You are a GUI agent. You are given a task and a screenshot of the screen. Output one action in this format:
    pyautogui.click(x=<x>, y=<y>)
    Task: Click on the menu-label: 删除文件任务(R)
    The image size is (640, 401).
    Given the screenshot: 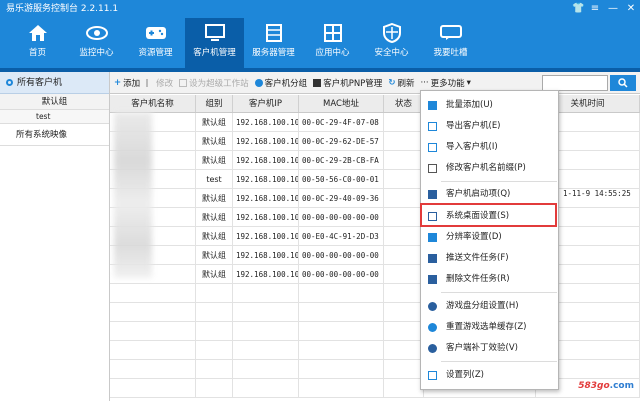 What is the action you would take?
    pyautogui.click(x=478, y=279)
    